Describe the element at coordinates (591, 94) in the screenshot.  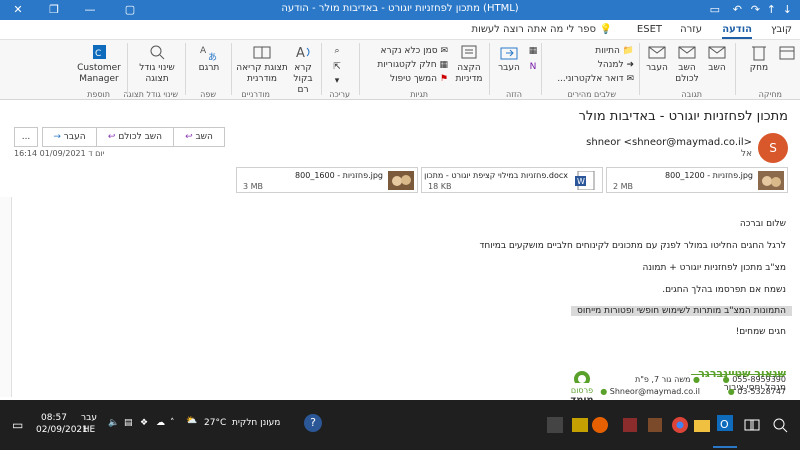
I see `group-quick-steps: שלבים מהירים` at that location.